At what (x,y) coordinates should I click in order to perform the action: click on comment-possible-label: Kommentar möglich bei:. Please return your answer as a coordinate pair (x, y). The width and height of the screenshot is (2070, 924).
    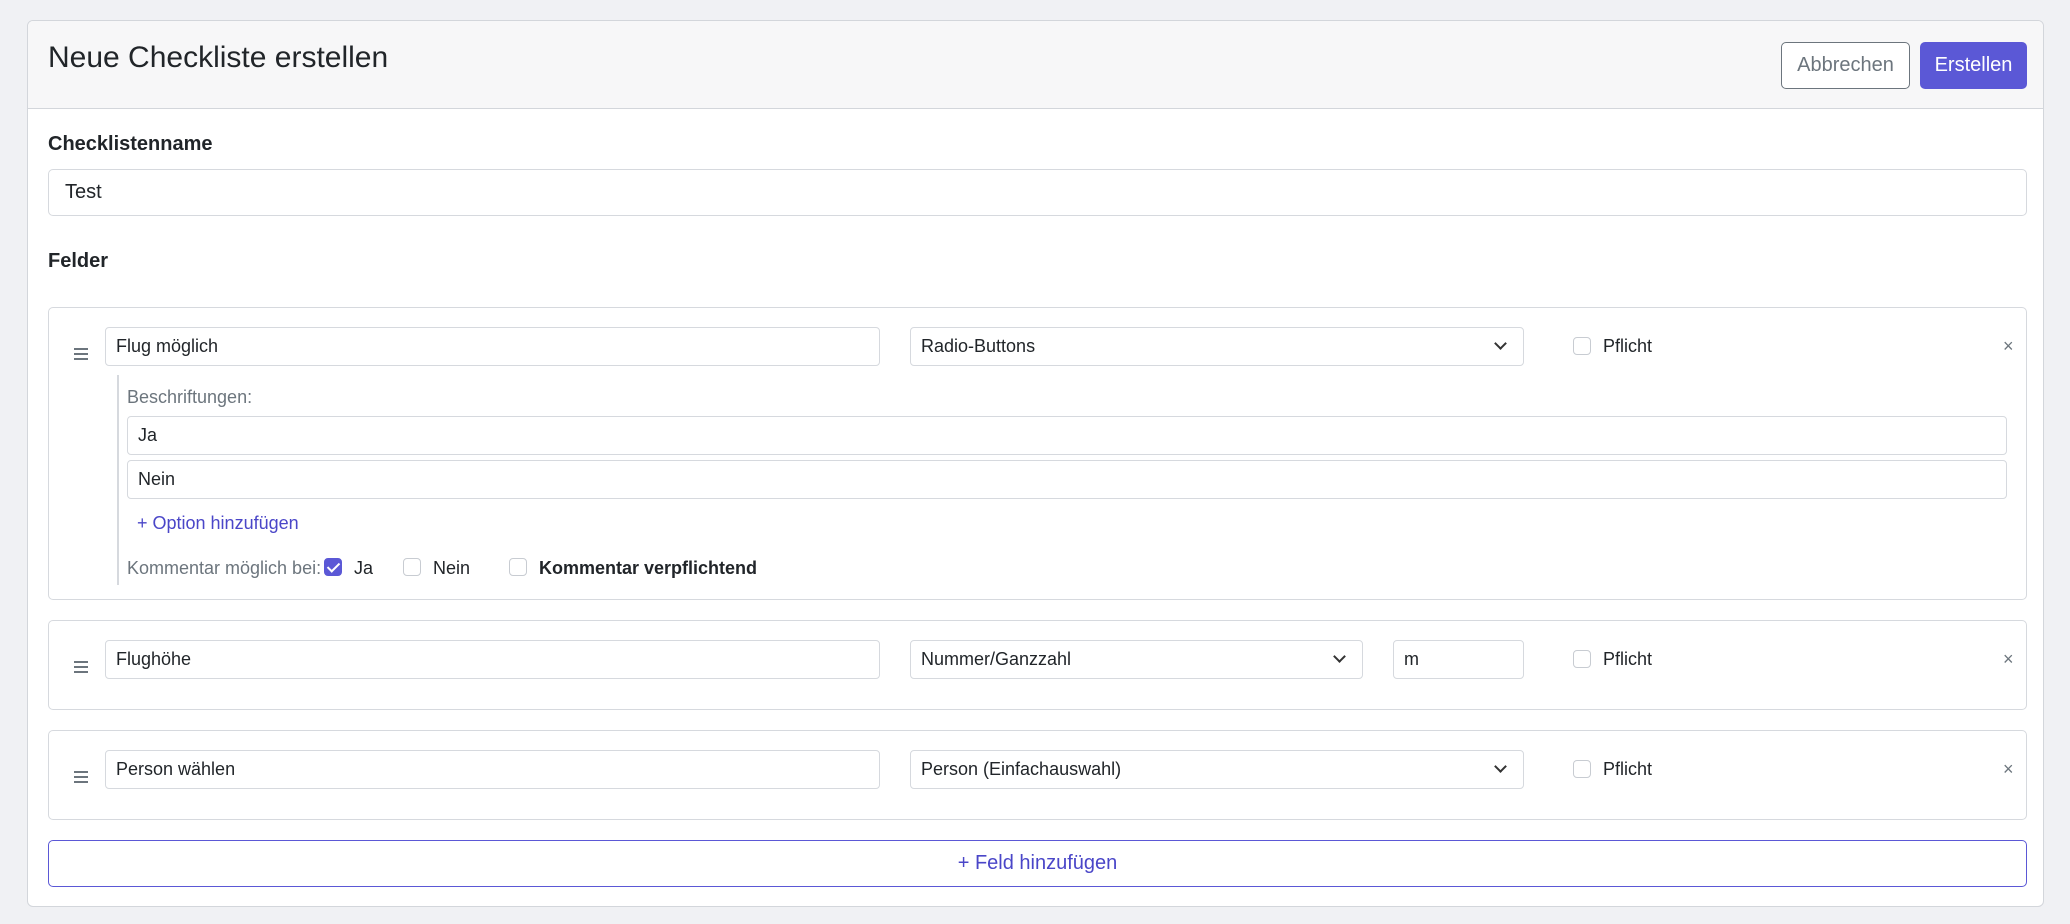
    Looking at the image, I should click on (224, 568).